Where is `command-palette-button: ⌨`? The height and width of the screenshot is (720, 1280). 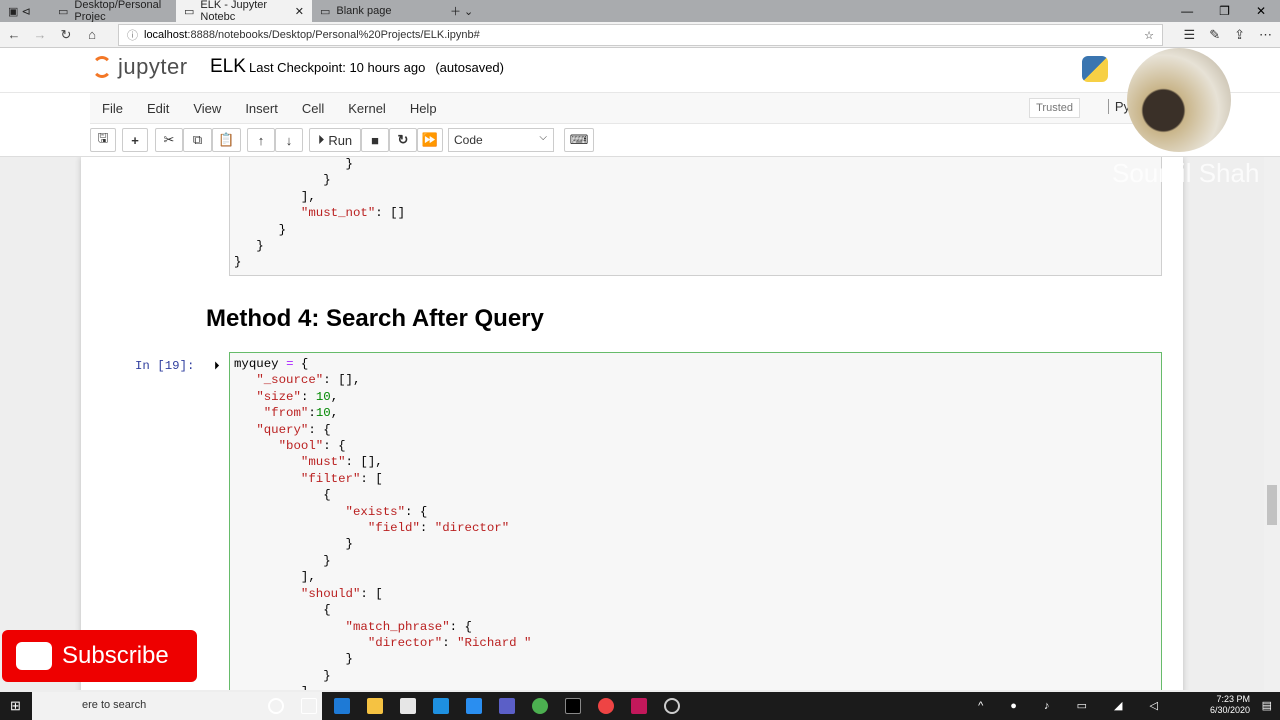 command-palette-button: ⌨ is located at coordinates (579, 140).